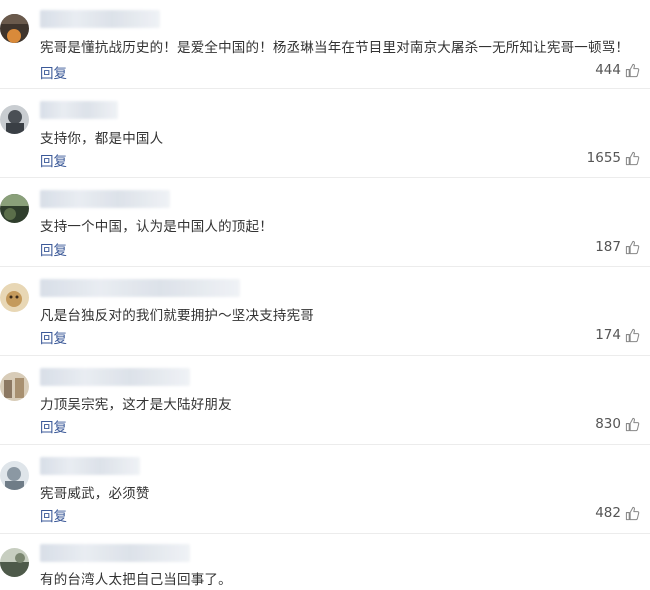 The image size is (650, 590). I want to click on like-count: 830, so click(608, 424).